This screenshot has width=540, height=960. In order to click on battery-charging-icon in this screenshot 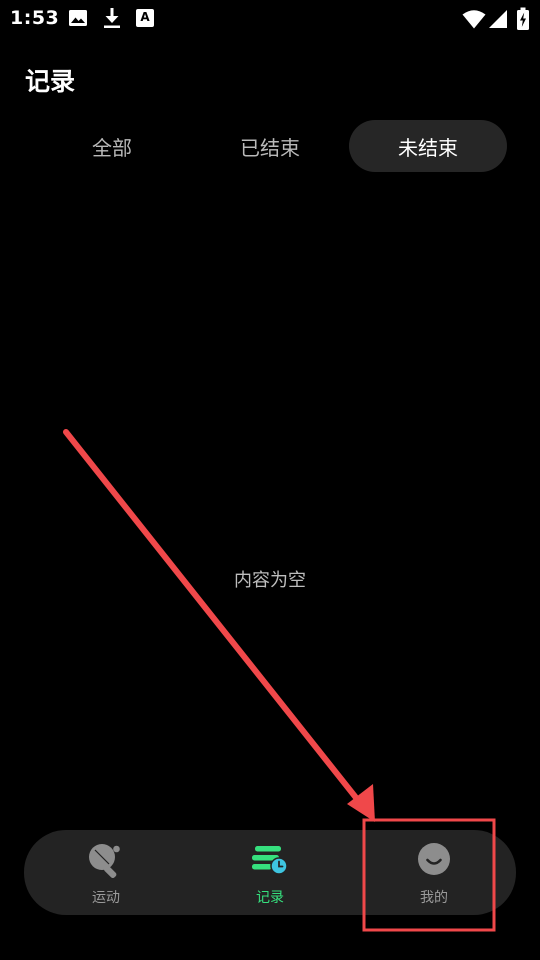, I will do `click(523, 18)`.